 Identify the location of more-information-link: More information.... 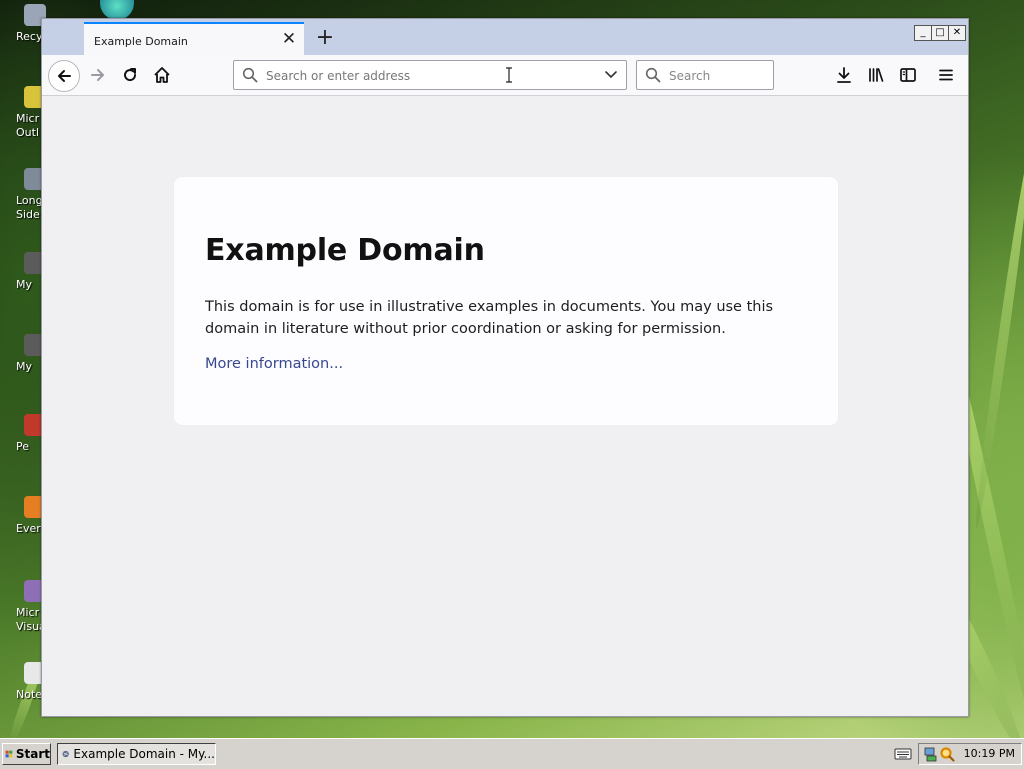
(274, 364).